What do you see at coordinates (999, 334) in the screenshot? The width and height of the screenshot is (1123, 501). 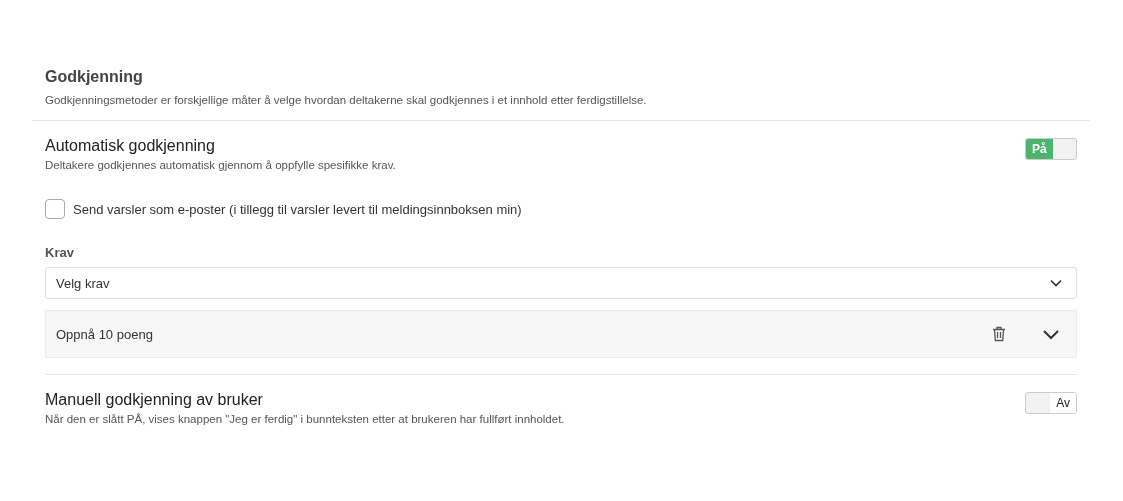 I see `trash-icon` at bounding box center [999, 334].